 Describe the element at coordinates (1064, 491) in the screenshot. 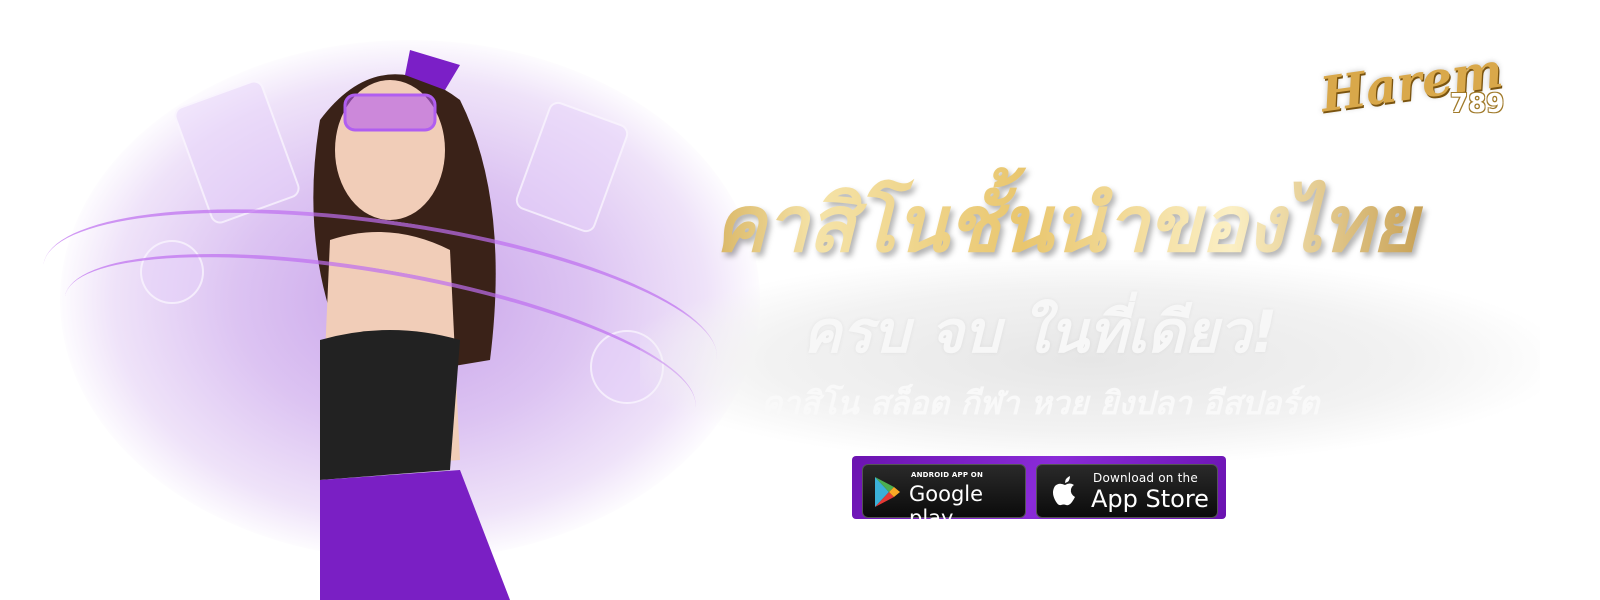

I see `apple-icon` at that location.